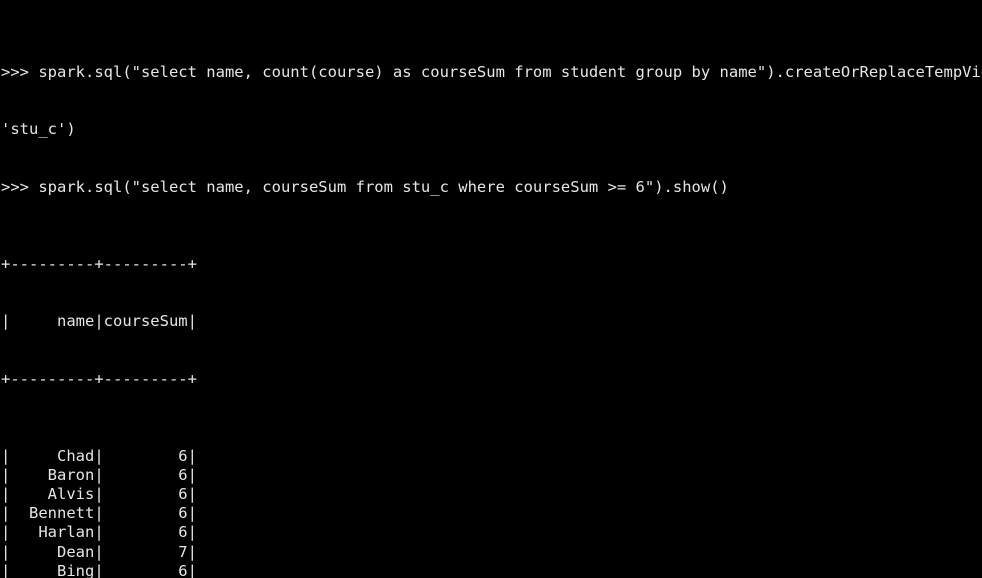 The width and height of the screenshot is (982, 578). Describe the element at coordinates (99, 513) in the screenshot. I see `table-row: | Bennett| 6|` at that location.